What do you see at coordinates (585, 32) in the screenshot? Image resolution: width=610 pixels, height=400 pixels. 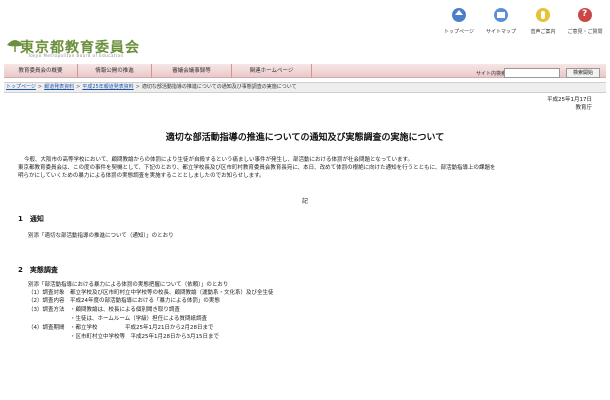 I see `utility-link-label: ご意見・ご質問` at bounding box center [585, 32].